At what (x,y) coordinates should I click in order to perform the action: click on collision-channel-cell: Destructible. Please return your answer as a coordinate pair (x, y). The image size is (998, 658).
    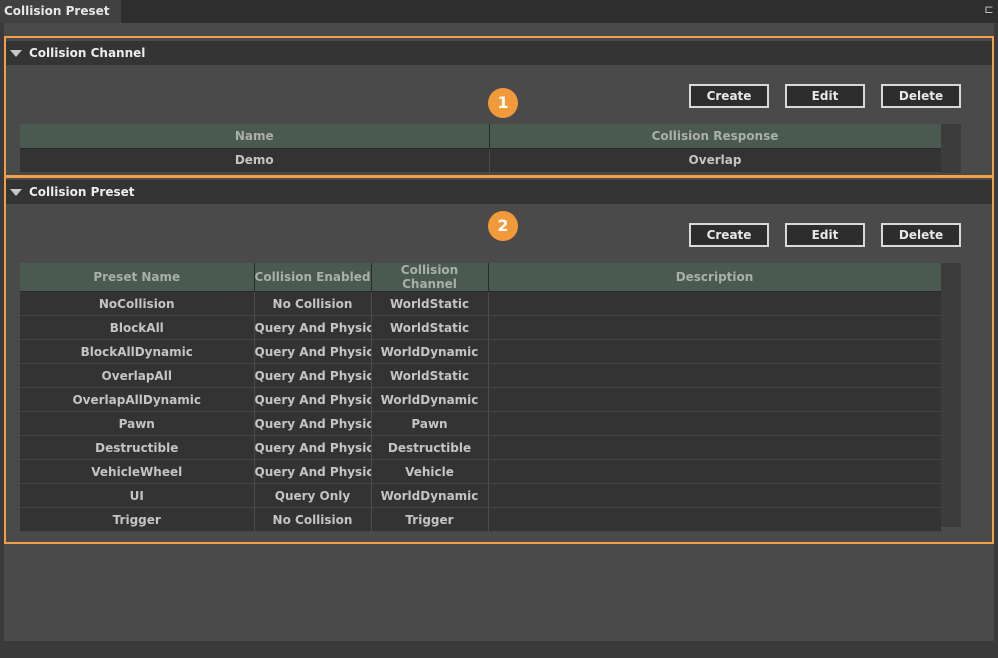
    Looking at the image, I should click on (430, 447).